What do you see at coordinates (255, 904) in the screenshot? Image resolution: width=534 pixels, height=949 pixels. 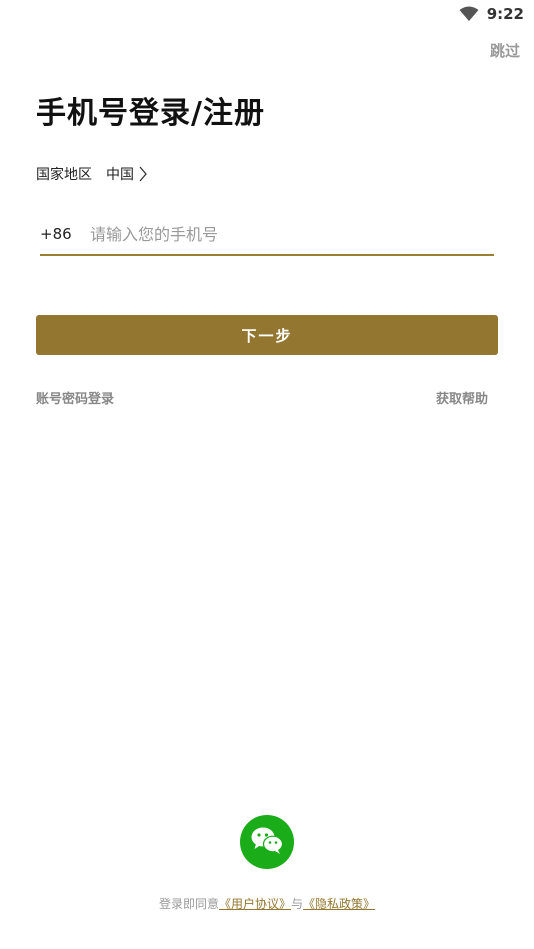 I see `user-agreement-link: 《用户协议》` at bounding box center [255, 904].